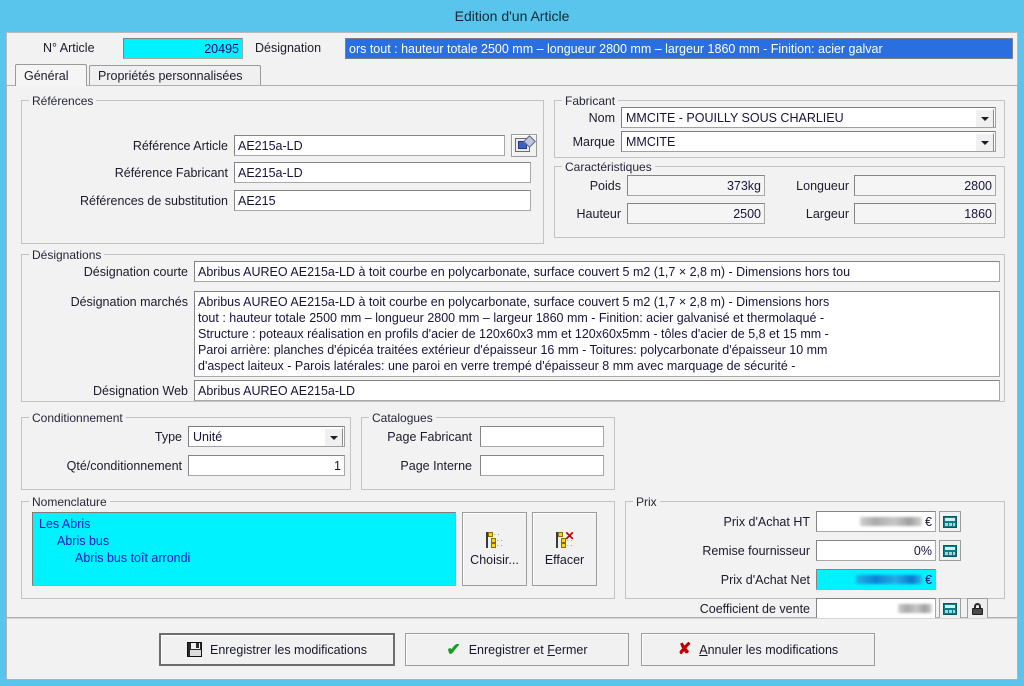 This screenshot has width=1024, height=686. What do you see at coordinates (153, 201) in the screenshot?
I see `references-substitution-label: Références de substitution` at bounding box center [153, 201].